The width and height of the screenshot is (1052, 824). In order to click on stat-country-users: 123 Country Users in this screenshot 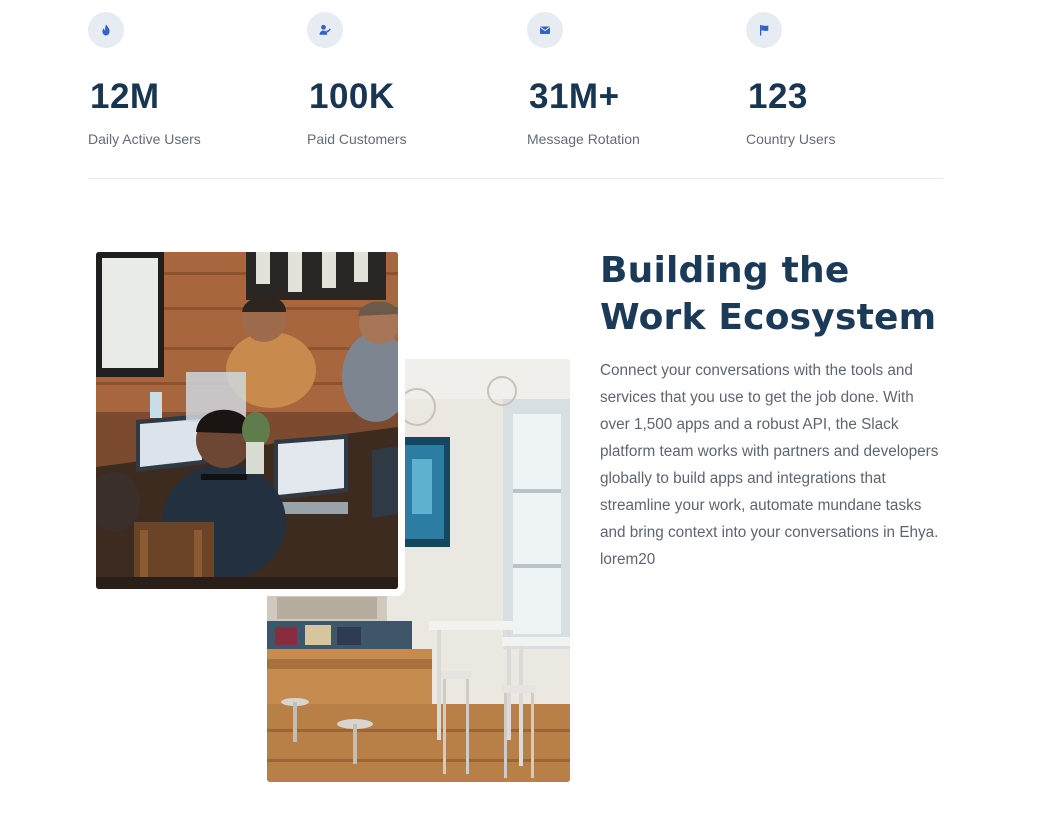, I will do `click(846, 80)`.